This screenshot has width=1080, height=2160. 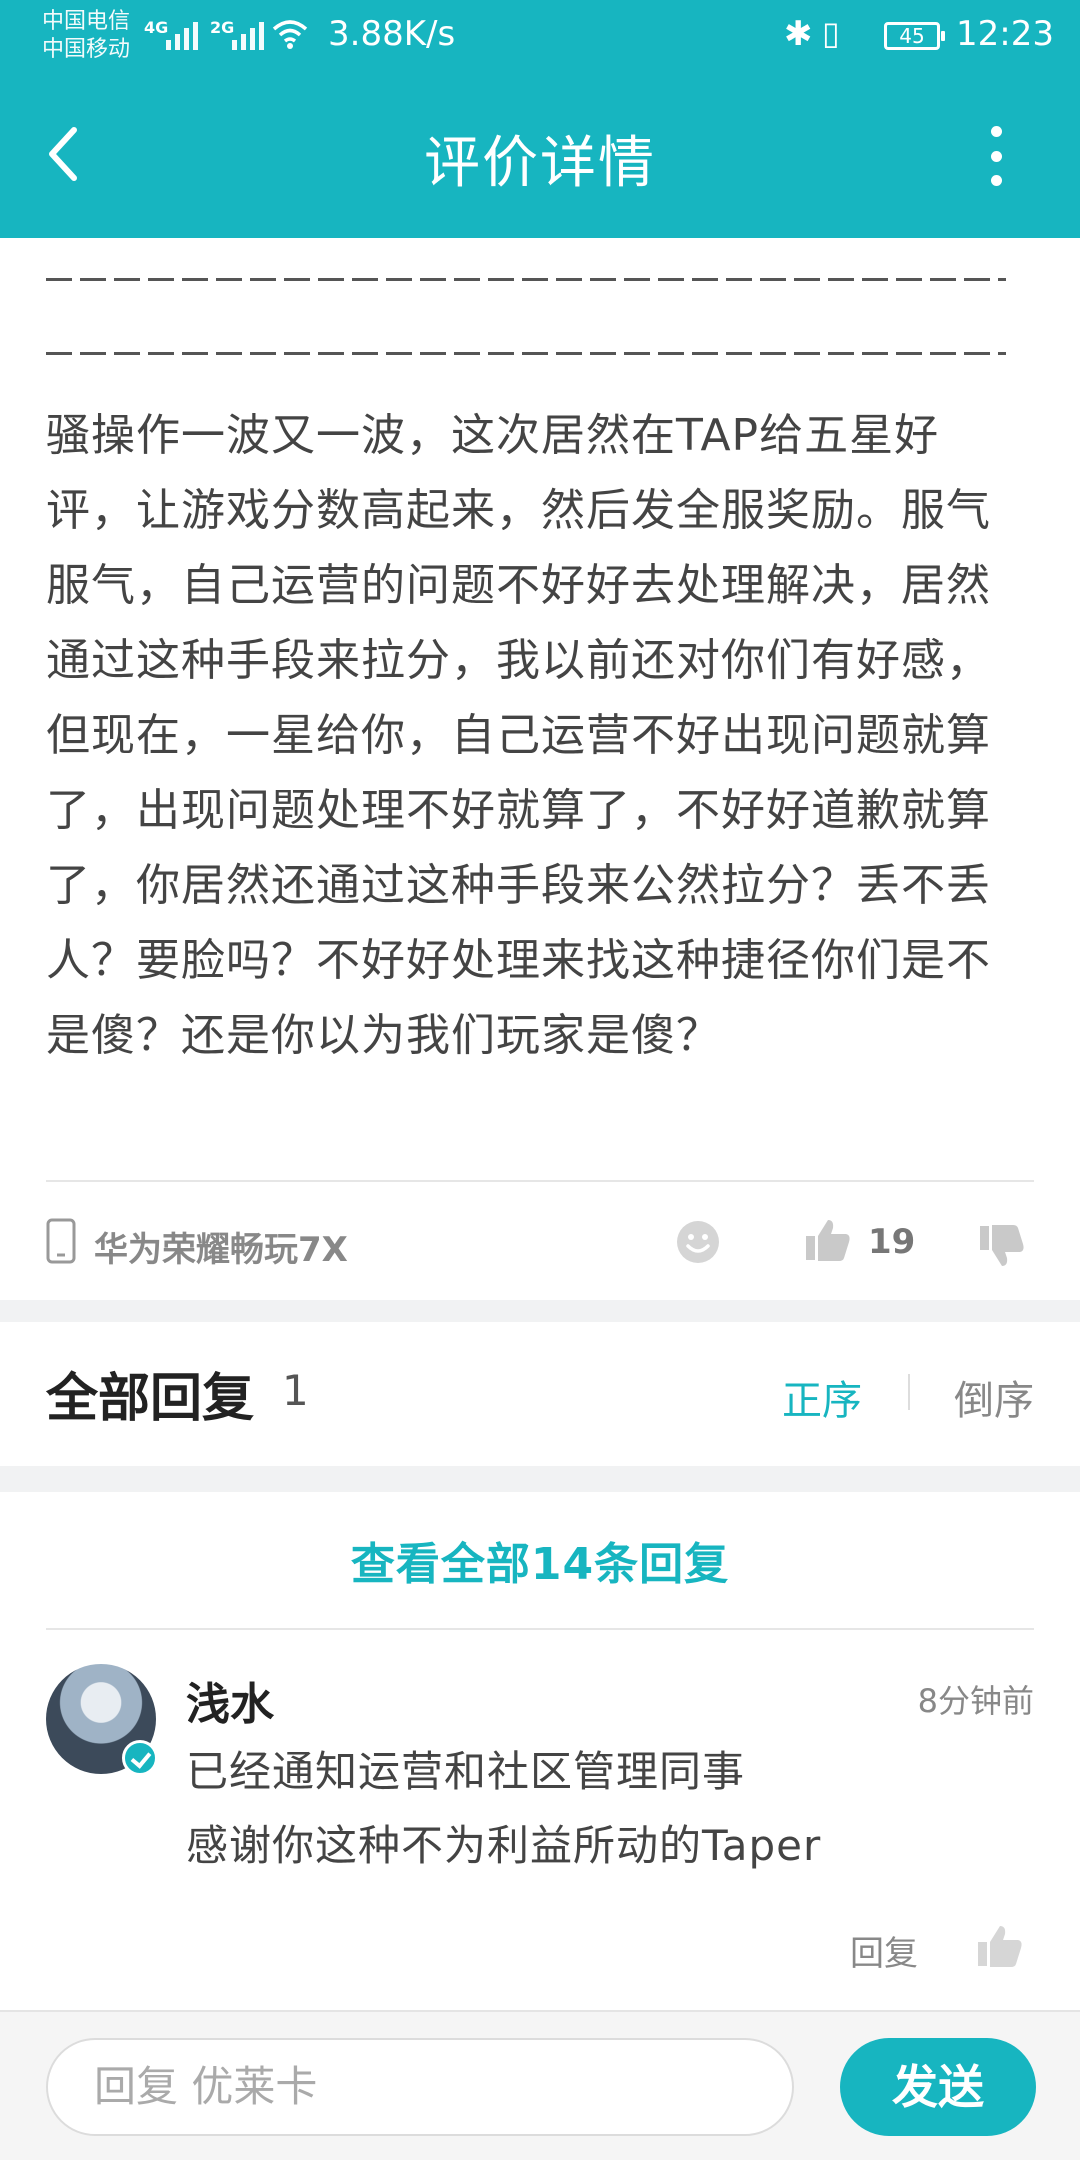 I want to click on battery-level: 45, so click(x=912, y=36).